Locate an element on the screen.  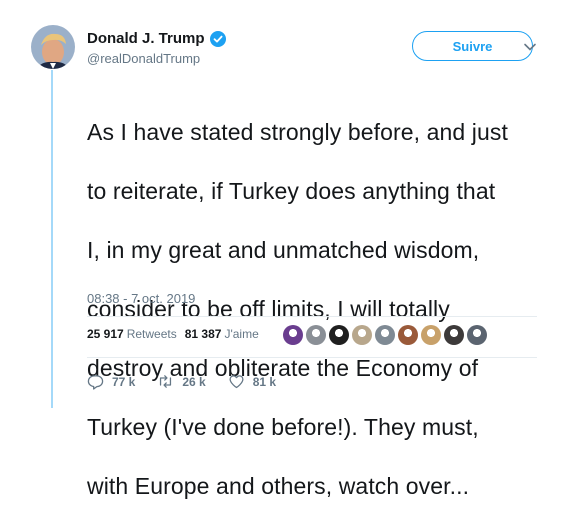
likers-avatars is located at coordinates (386, 335).